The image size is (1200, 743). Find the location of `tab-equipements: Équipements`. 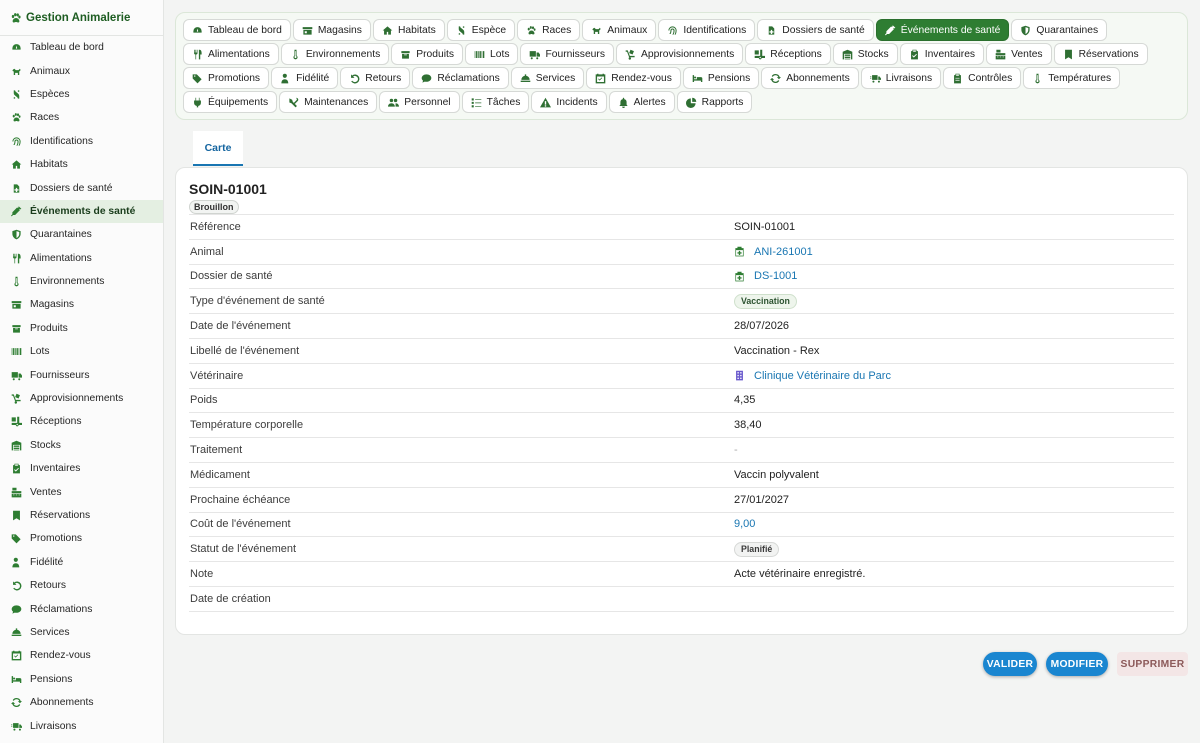

tab-equipements: Équipements is located at coordinates (230, 102).